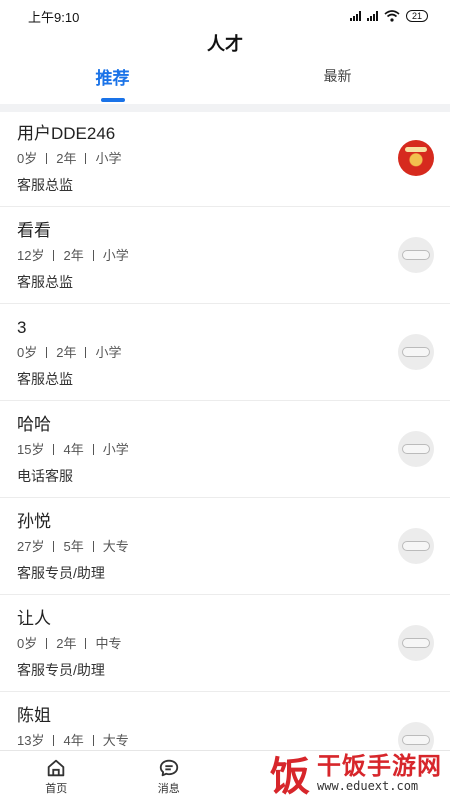  What do you see at coordinates (233, 256) in the screenshot?
I see `candidate-meta: 12岁 2年 小学` at bounding box center [233, 256].